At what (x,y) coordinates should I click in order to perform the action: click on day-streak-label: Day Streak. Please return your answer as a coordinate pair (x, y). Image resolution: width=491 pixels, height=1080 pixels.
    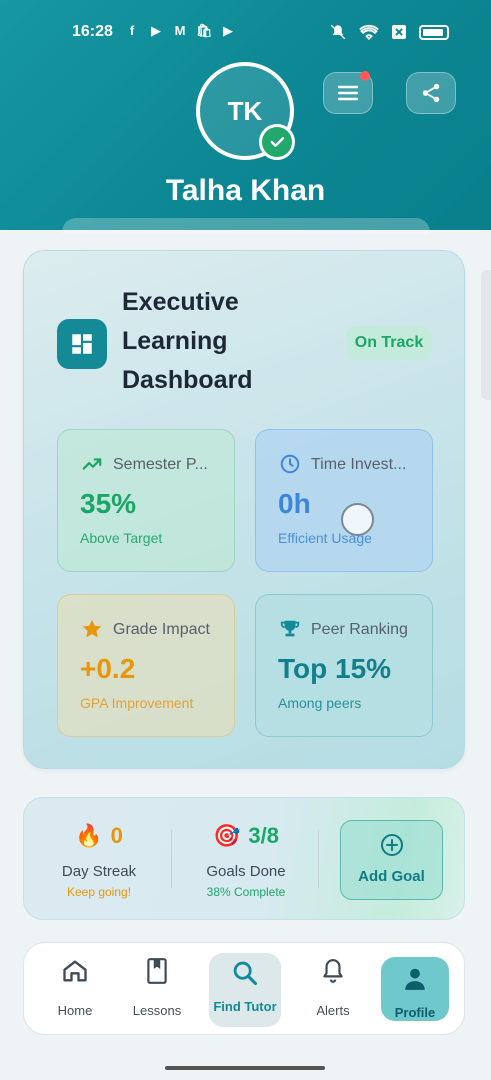
    Looking at the image, I should click on (99, 871).